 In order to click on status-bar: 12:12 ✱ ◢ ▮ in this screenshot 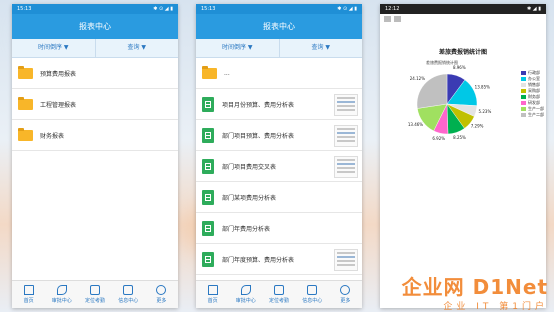, I will do `click(463, 9)`.